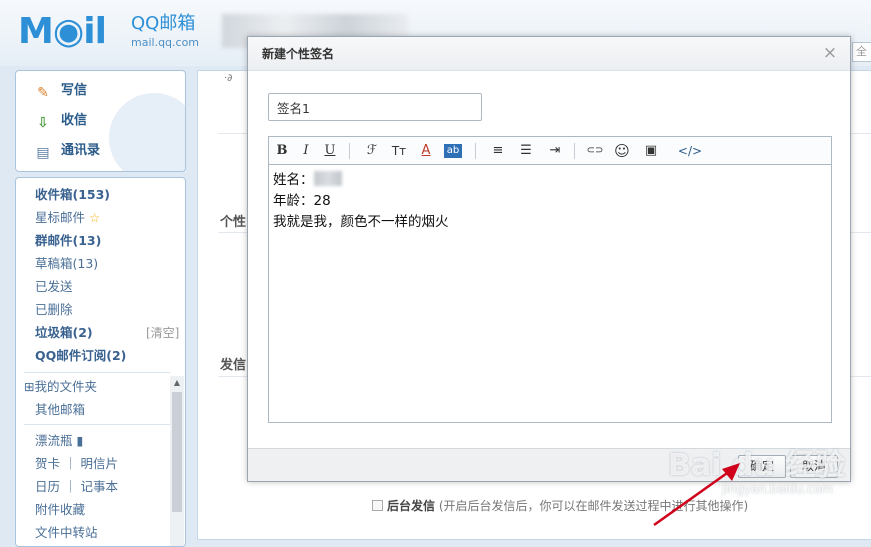 This screenshot has height=547, width=871. Describe the element at coordinates (60, 387) in the screenshot. I see `my-folders-toggle: ⊞我的文件夹` at that location.